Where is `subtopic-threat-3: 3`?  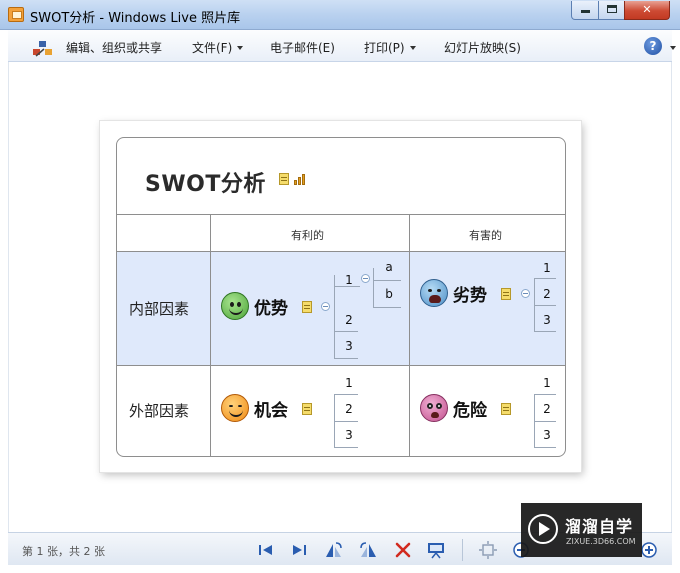
subtopic-threat-3: 3 is located at coordinates (547, 435).